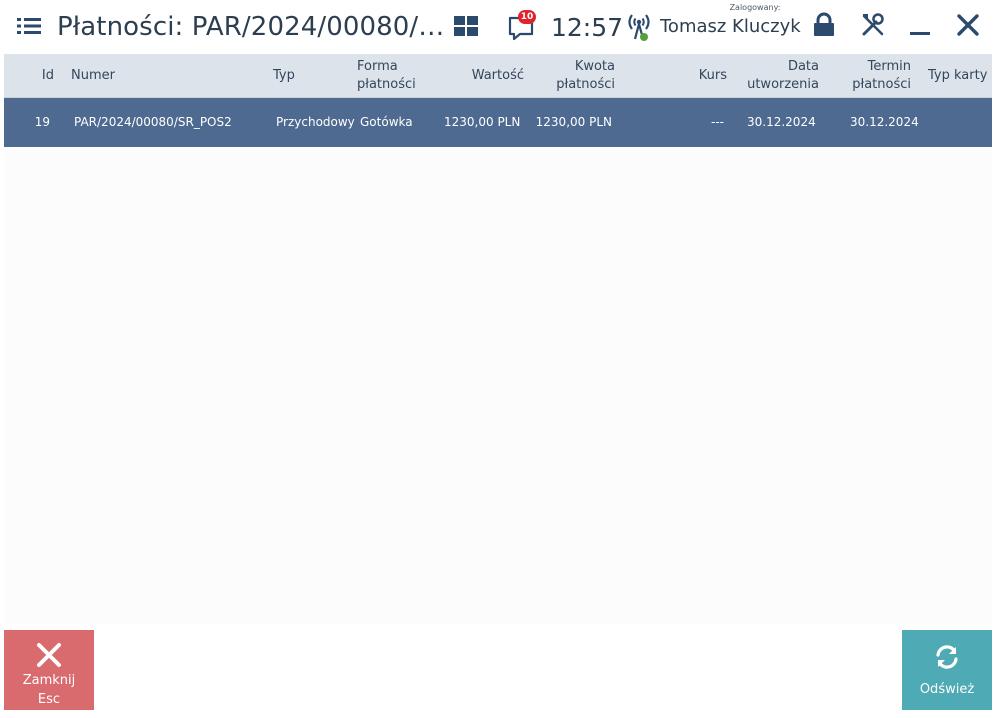 This screenshot has width=998, height=718. Describe the element at coordinates (824, 25) in the screenshot. I see `lock-icon` at that location.